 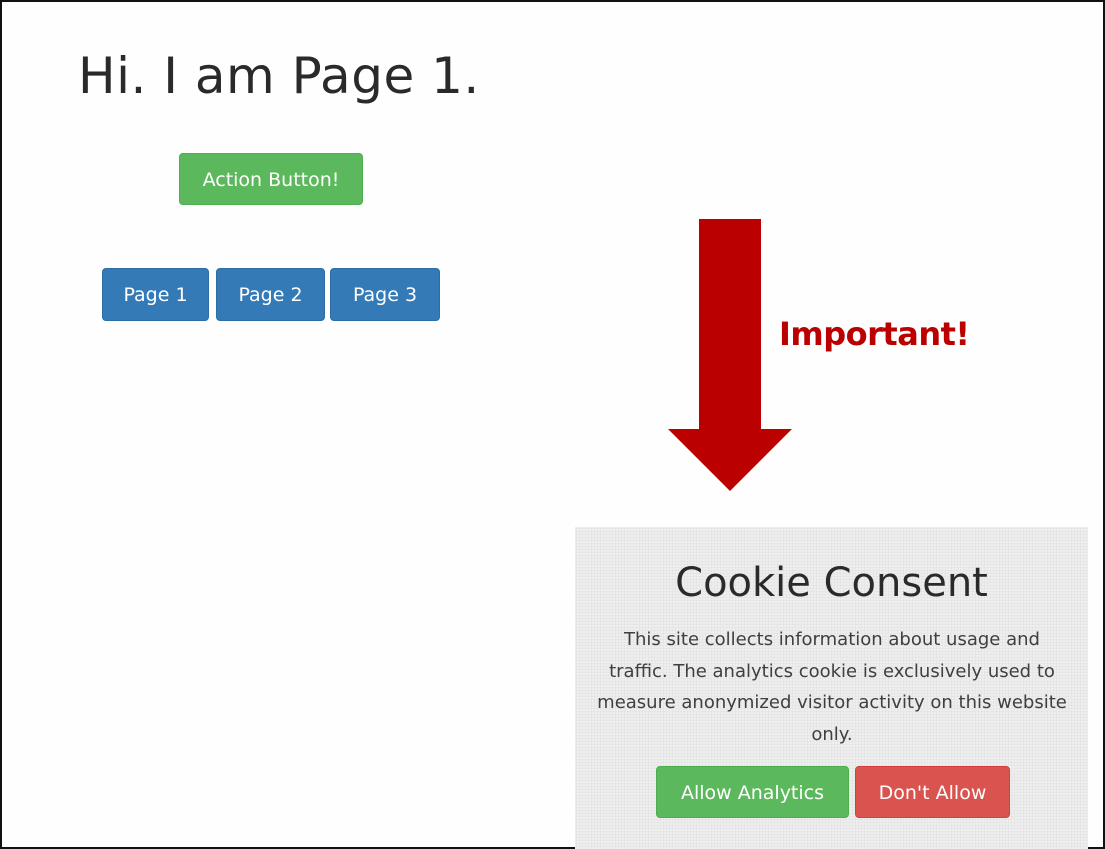 What do you see at coordinates (831, 583) in the screenshot?
I see `cookie-consent-title: Cookie Consent` at bounding box center [831, 583].